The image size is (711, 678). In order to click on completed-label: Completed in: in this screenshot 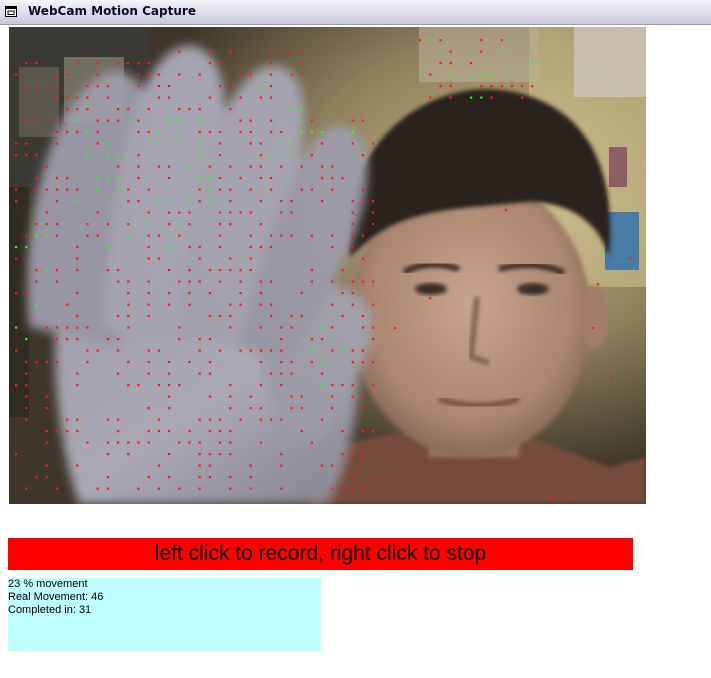, I will do `click(42, 610)`.